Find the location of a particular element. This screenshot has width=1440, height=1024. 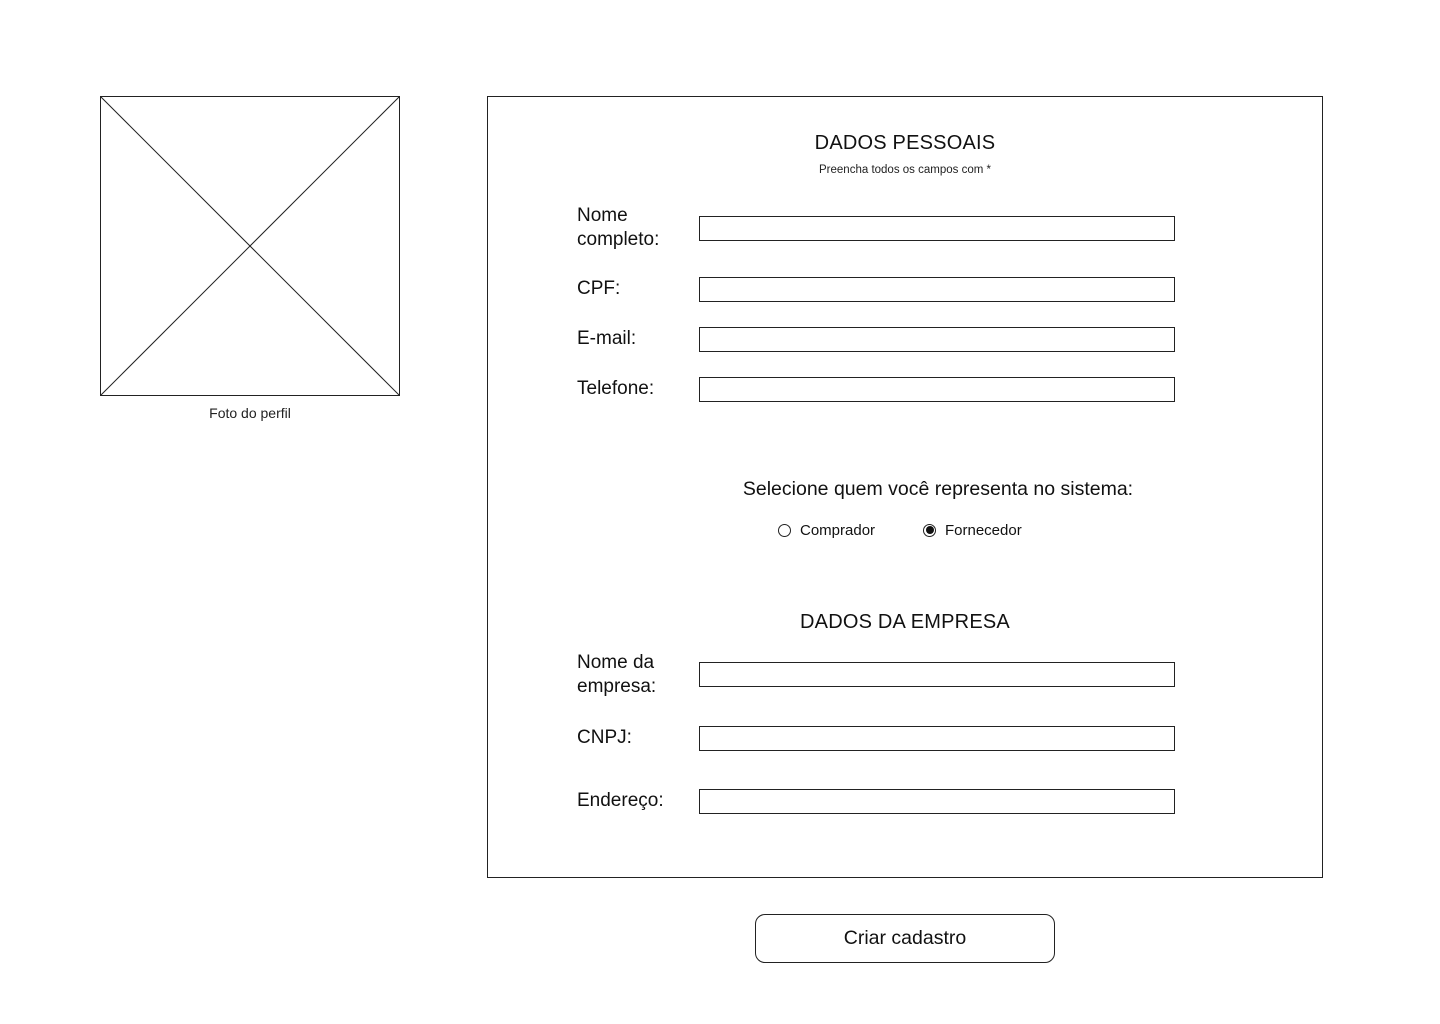

radio-unchecked-icon is located at coordinates (784, 530).